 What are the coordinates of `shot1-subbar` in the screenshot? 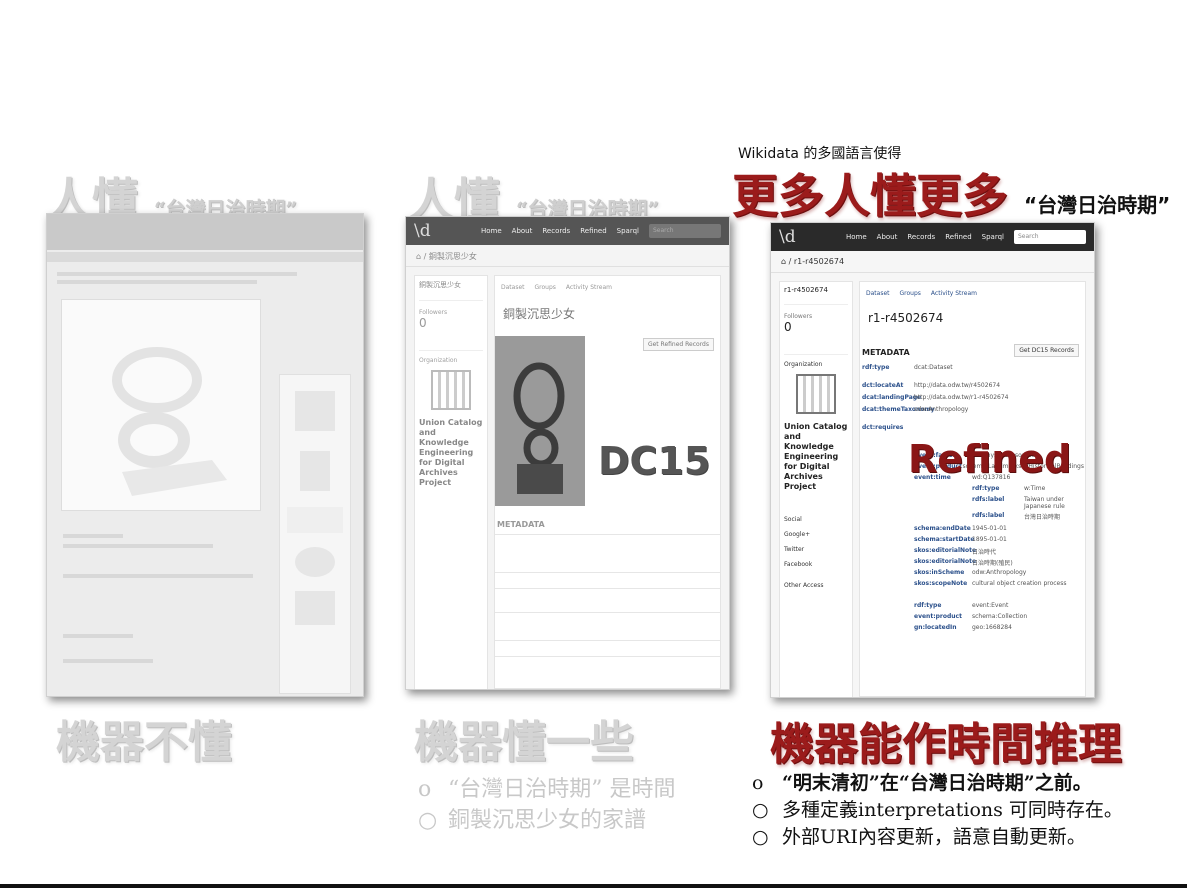 It's located at (205, 257).